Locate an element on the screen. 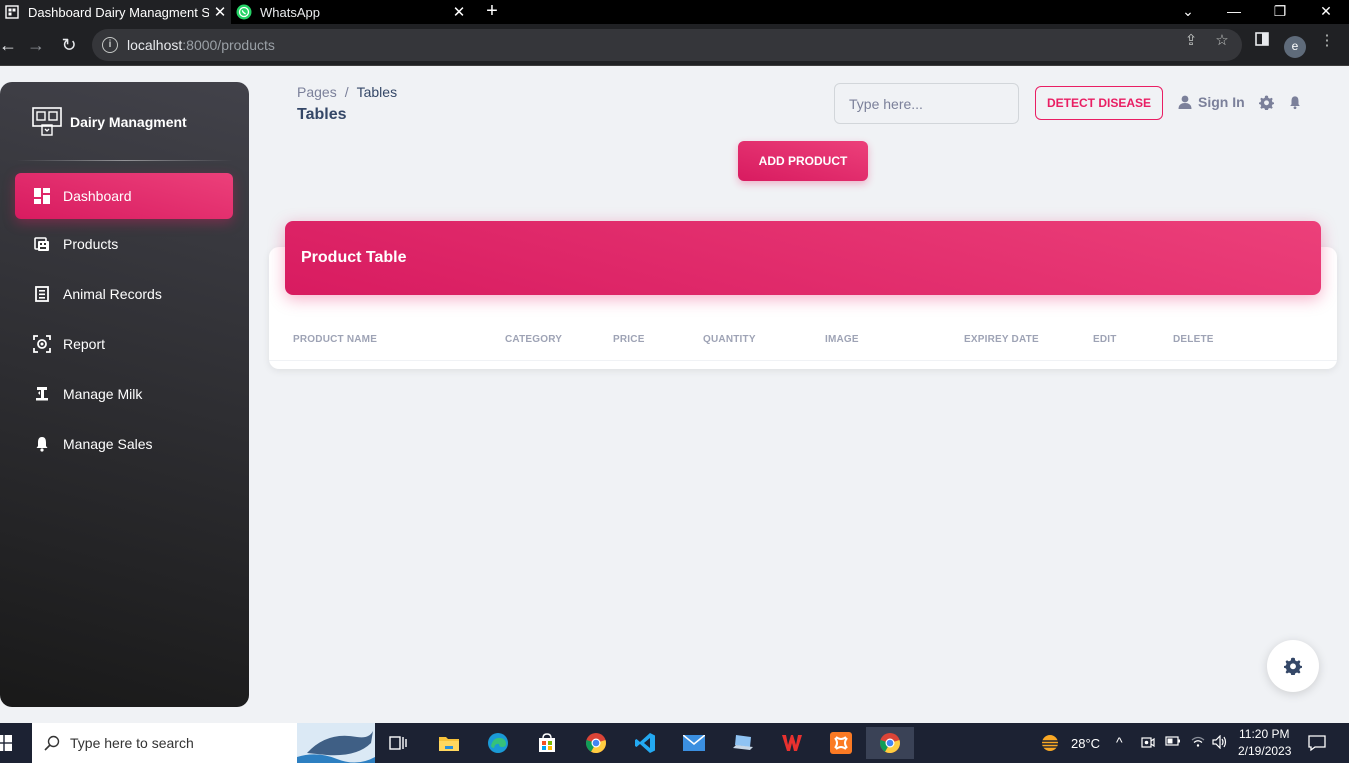  site-info-icon: i is located at coordinates (110, 45).